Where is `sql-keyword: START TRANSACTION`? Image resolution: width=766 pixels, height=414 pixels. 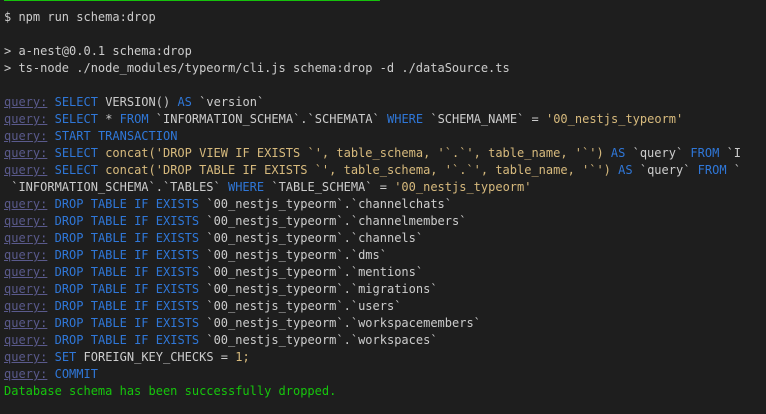 sql-keyword: START TRANSACTION is located at coordinates (116, 136).